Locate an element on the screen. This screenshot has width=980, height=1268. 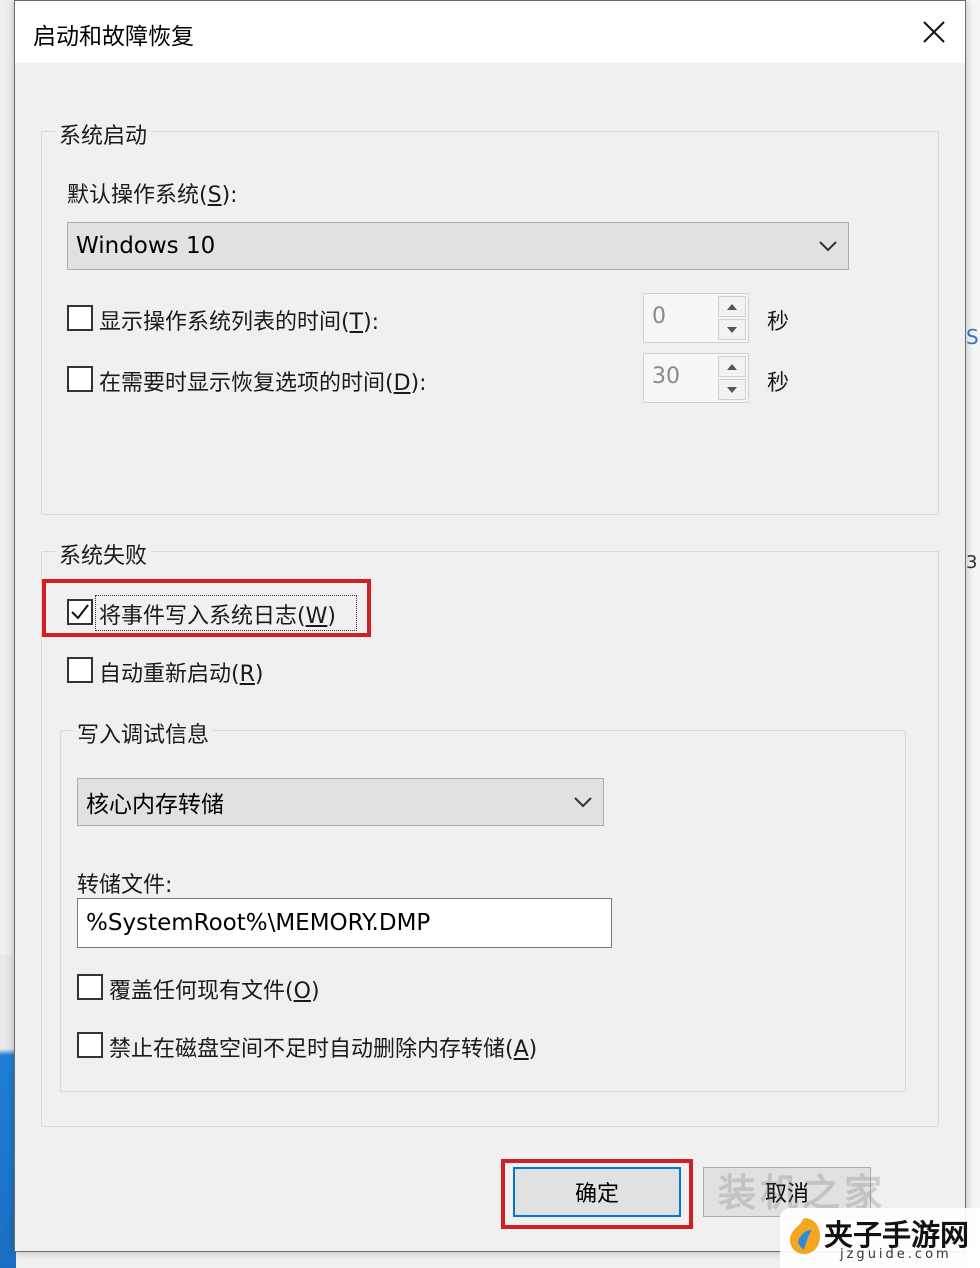
ok-button: 确定 is located at coordinates (597, 1192).